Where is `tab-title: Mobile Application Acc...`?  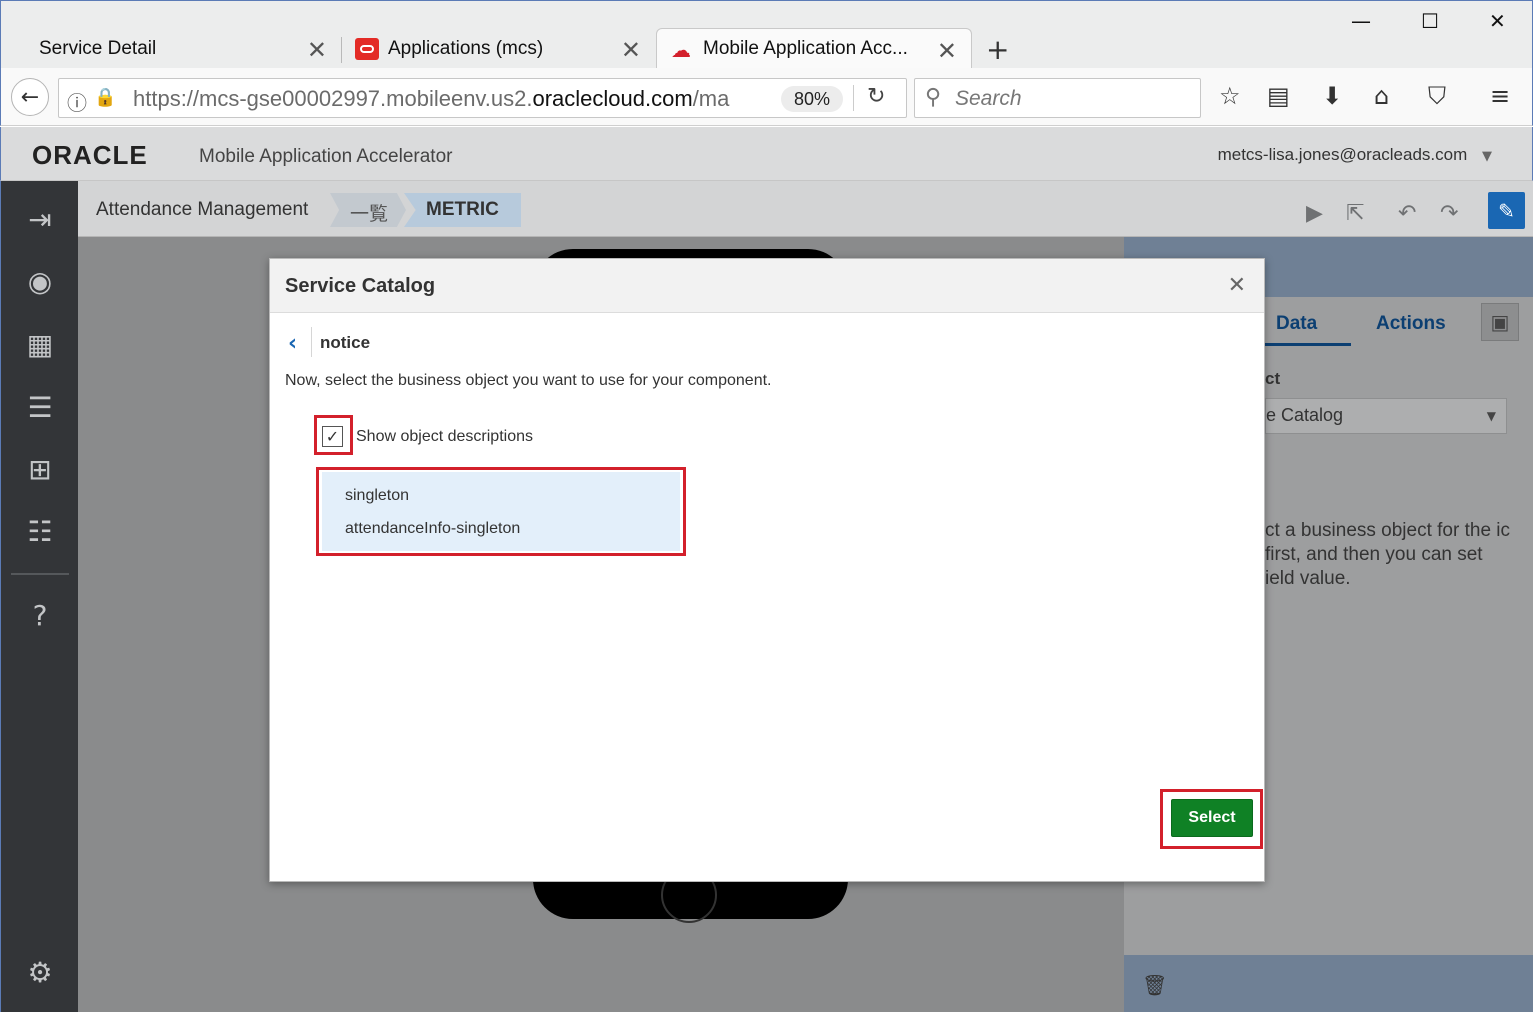
tab-title: Mobile Application Acc... is located at coordinates (805, 48).